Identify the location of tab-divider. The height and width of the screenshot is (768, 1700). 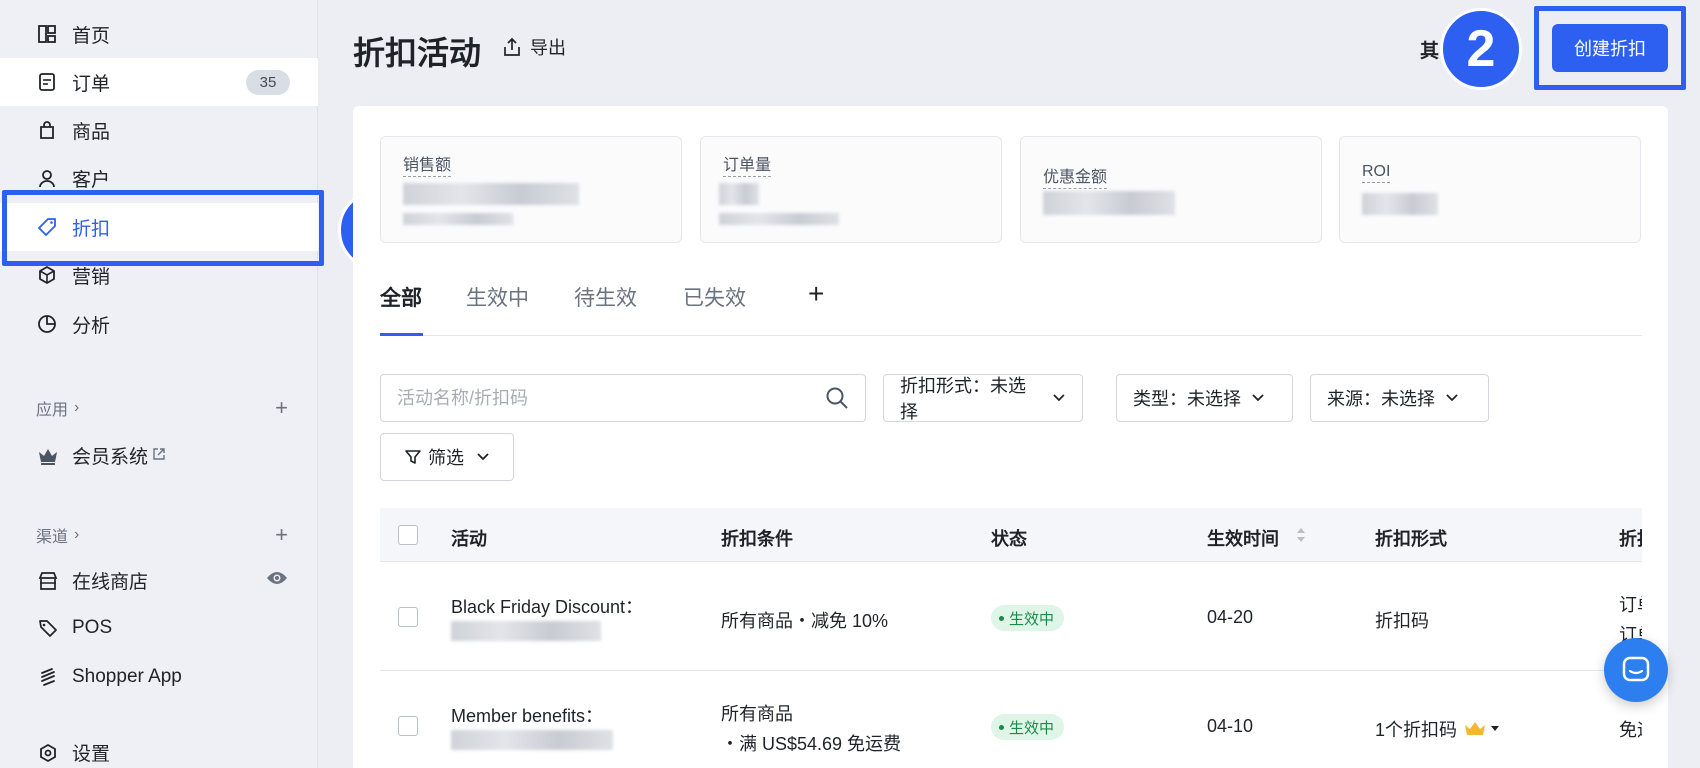
(1011, 335).